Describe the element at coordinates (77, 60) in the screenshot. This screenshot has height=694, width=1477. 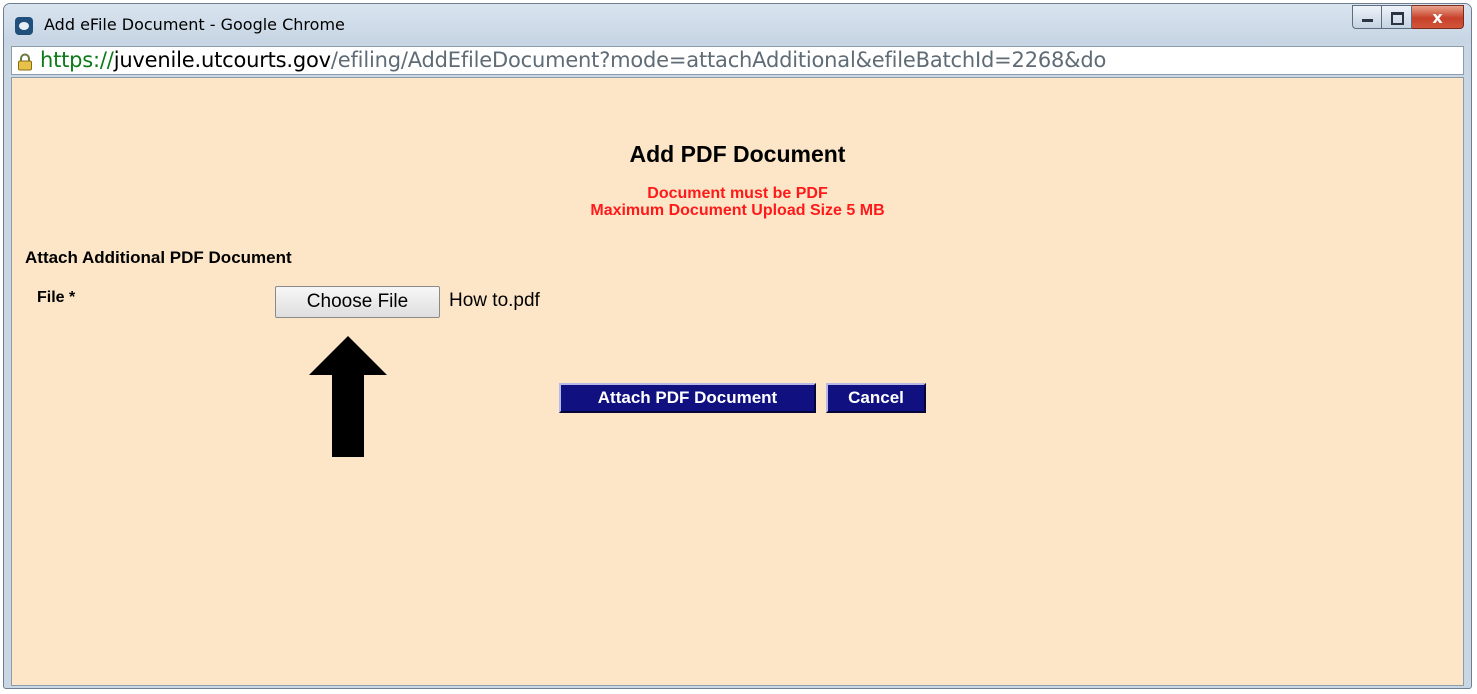
I see `url-scheme: https://` at that location.